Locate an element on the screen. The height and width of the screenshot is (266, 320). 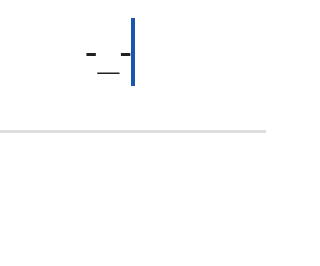
google-g-icon is located at coordinates (9, 48).